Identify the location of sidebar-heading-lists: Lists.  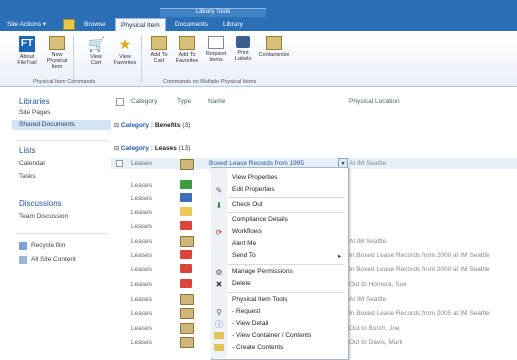
(27, 150).